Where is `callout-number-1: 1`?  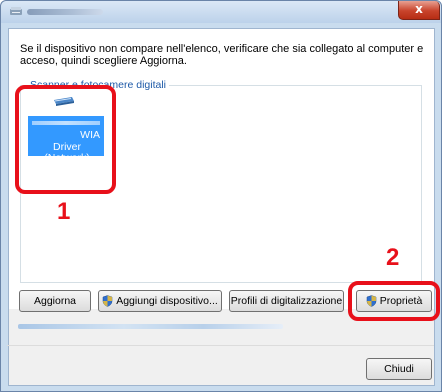
callout-number-1: 1 is located at coordinates (64, 211).